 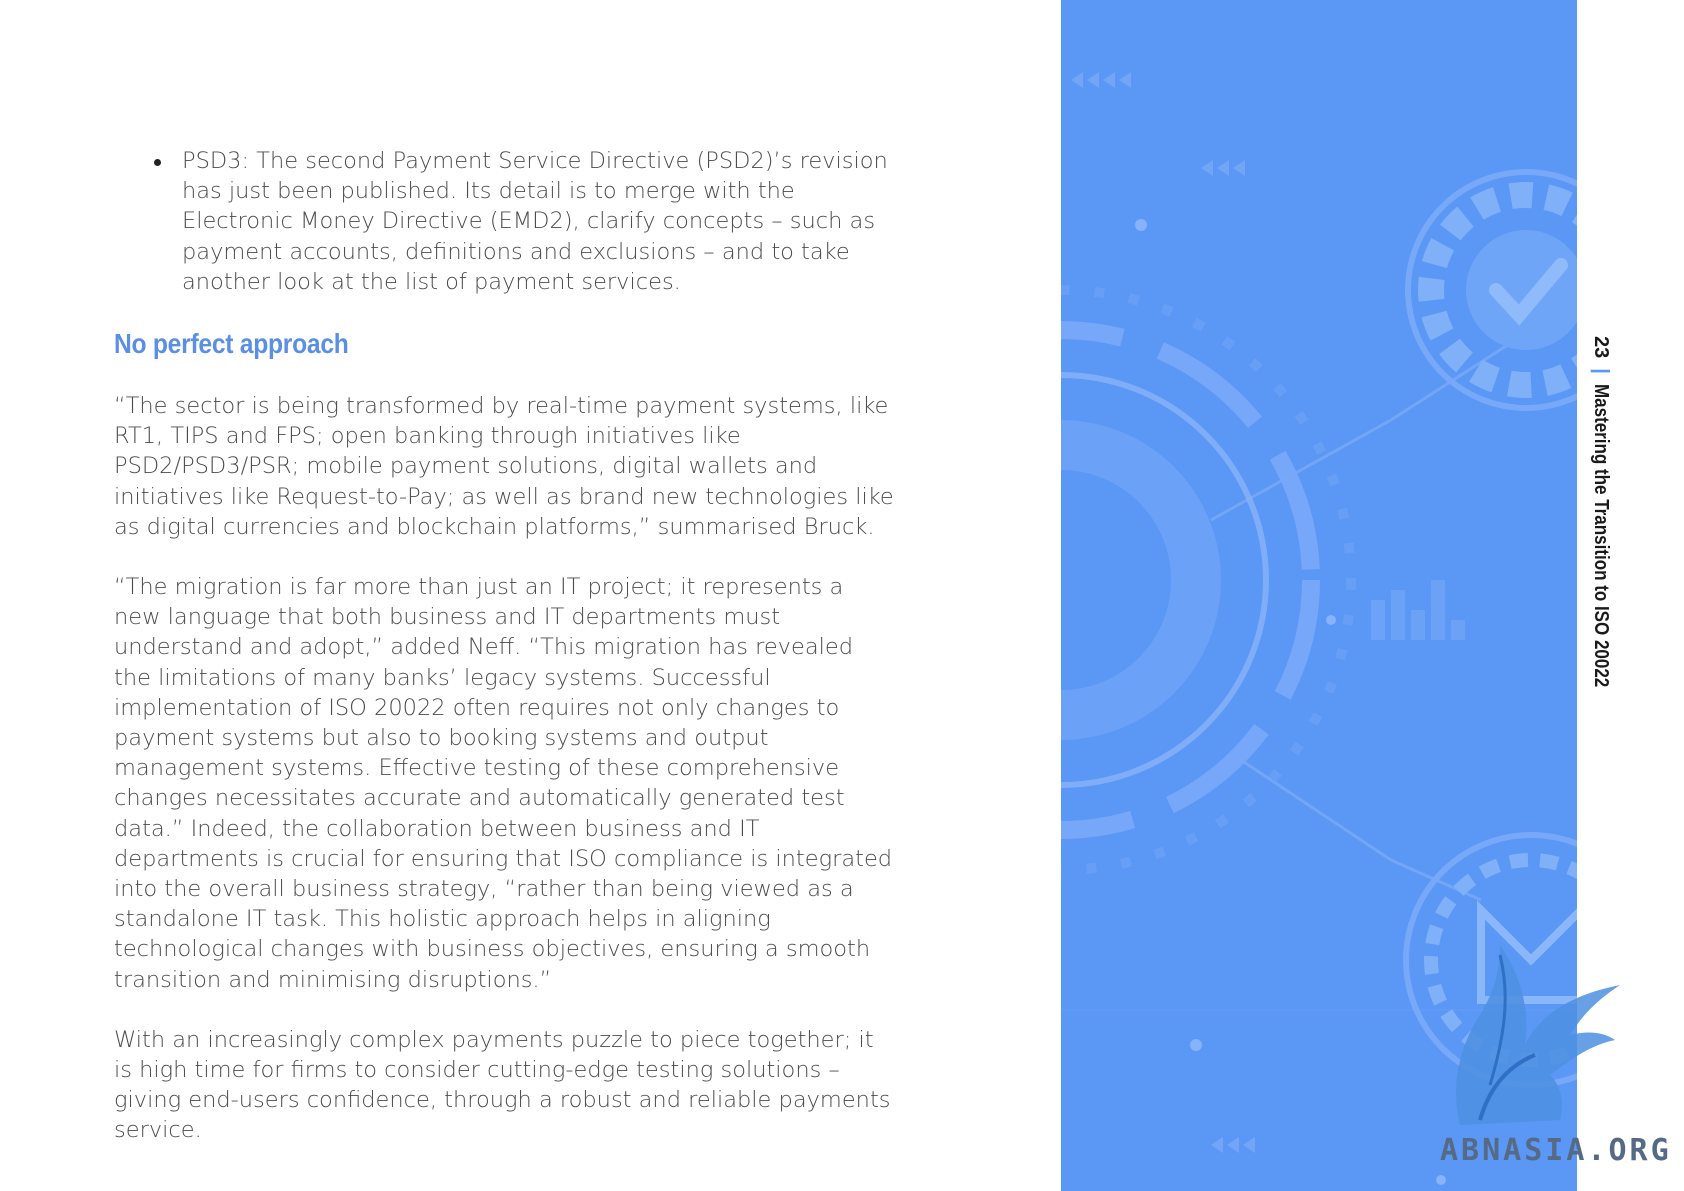 I want to click on page-number: 23, so click(x=1601, y=347).